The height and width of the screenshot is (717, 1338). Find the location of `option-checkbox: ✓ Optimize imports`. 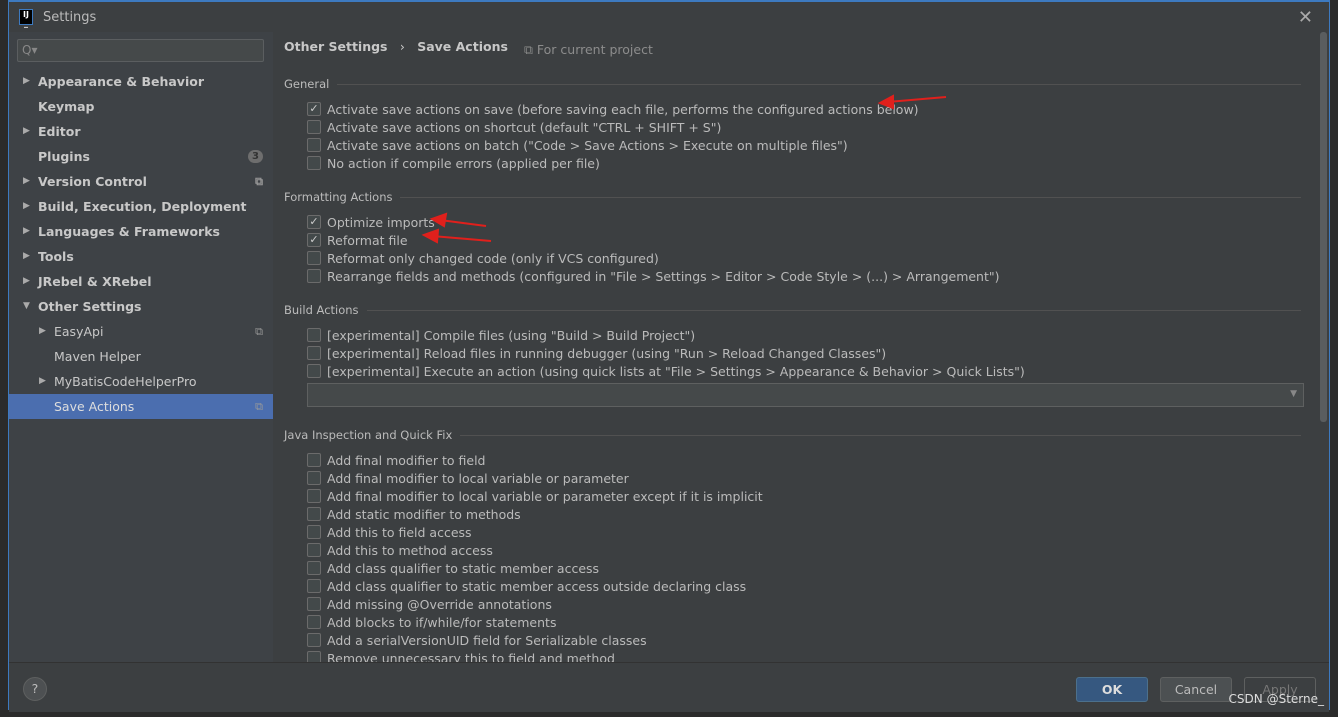

option-checkbox: ✓ Optimize imports is located at coordinates (371, 222).